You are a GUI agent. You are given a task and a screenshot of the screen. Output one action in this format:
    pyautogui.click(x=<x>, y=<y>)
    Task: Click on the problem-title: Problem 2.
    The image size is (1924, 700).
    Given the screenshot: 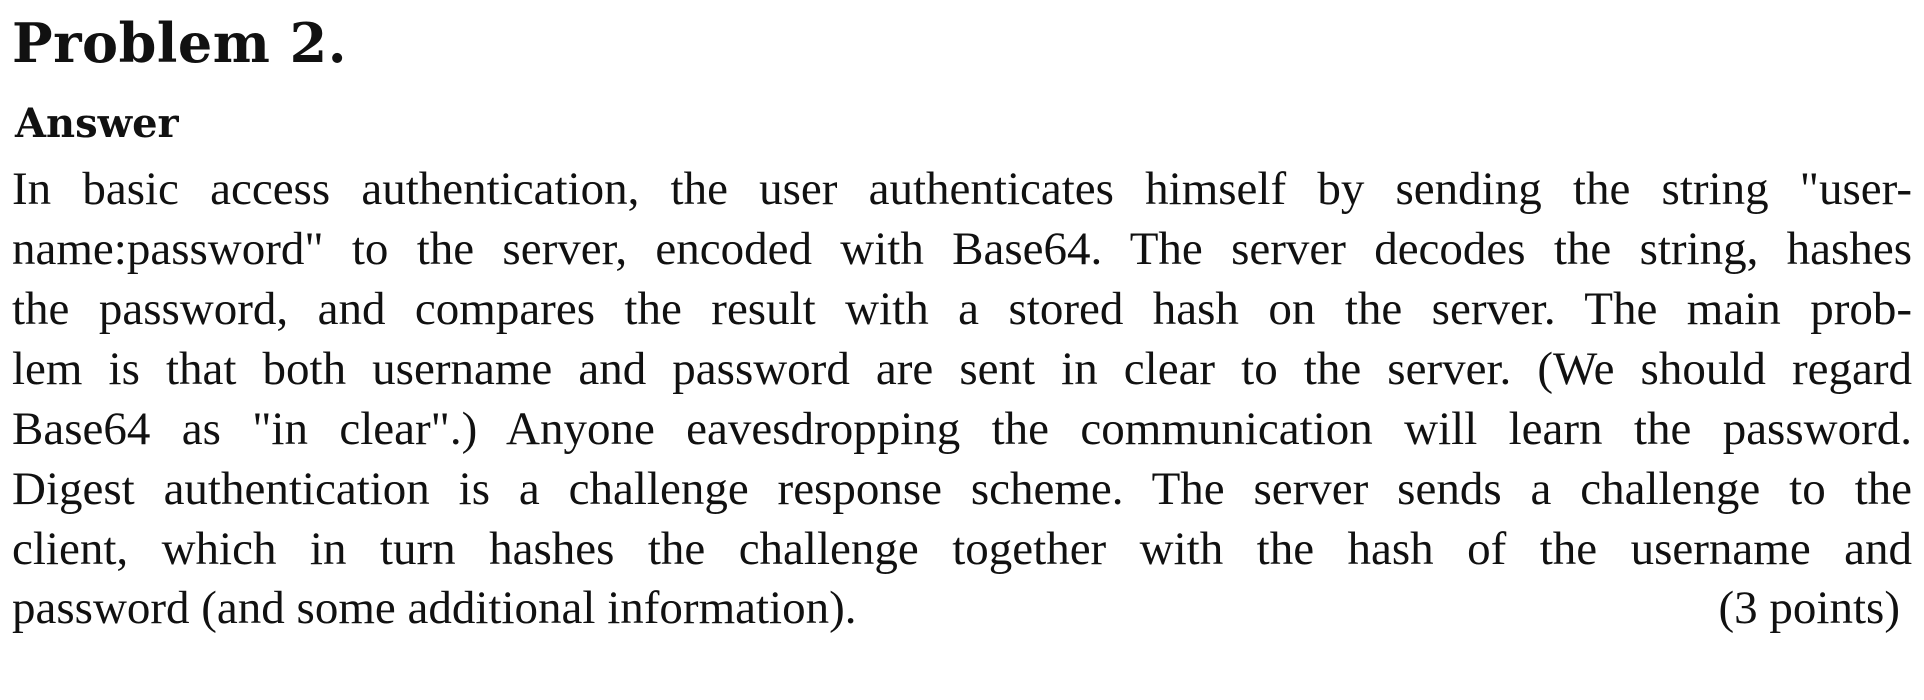 What is the action you would take?
    pyautogui.click(x=180, y=43)
    